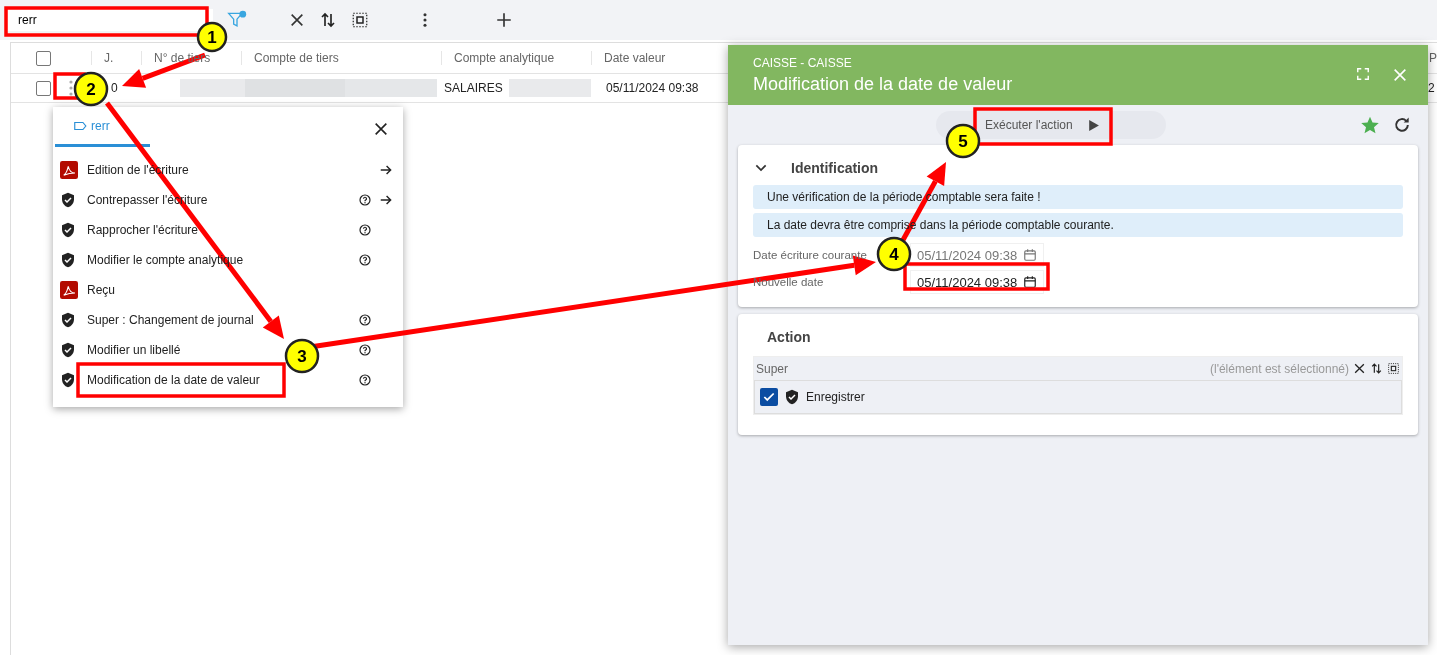 This screenshot has width=1437, height=655. I want to click on callout-badge: 5, so click(963, 141).